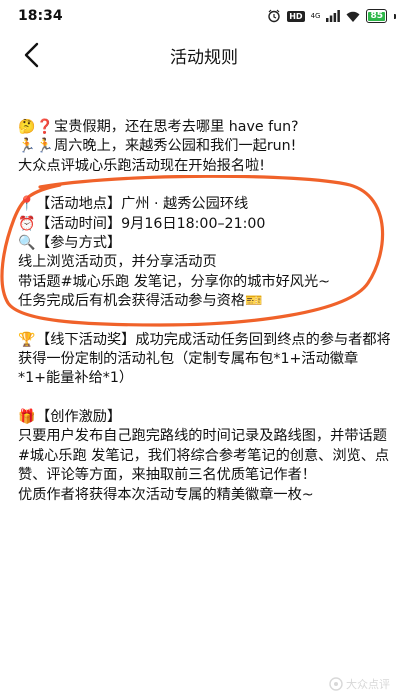 Image resolution: width=408 pixels, height=700 pixels. What do you see at coordinates (27, 127) in the screenshot?
I see `thinking-face-icon: 🤔` at bounding box center [27, 127].